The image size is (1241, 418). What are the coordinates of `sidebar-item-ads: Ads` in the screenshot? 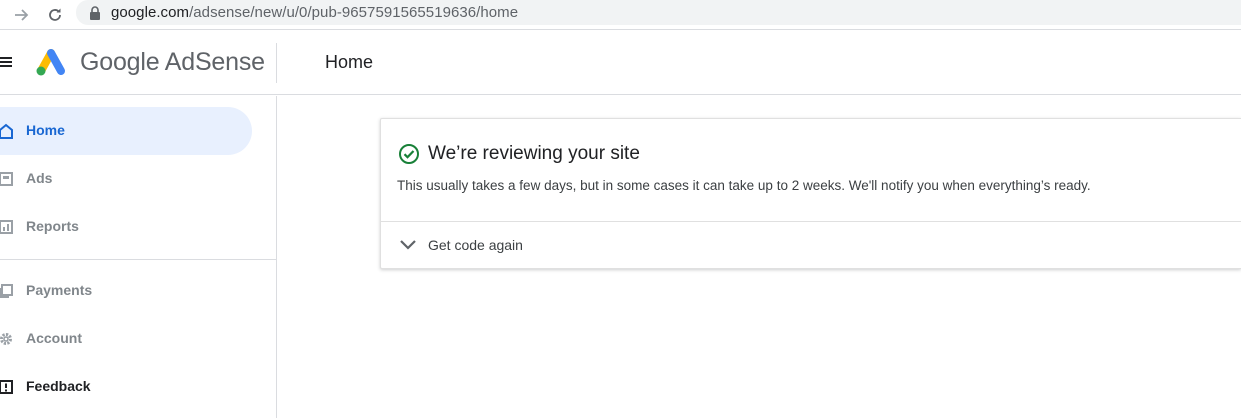 It's located at (126, 179).